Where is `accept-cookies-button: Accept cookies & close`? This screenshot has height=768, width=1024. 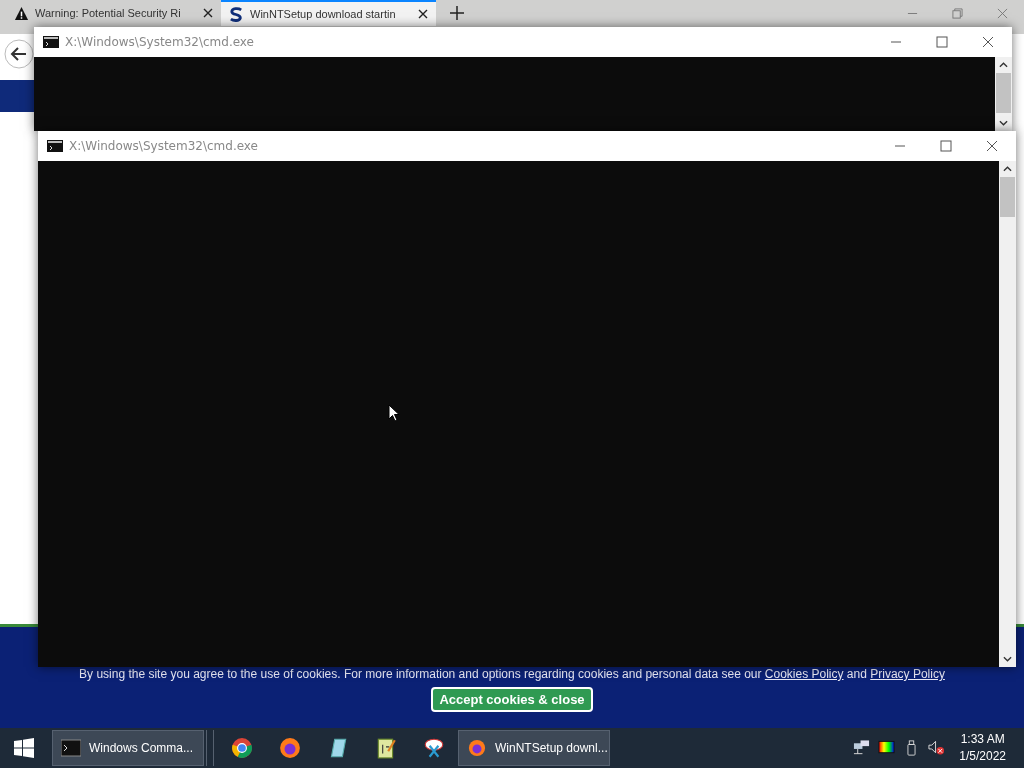
accept-cookies-button: Accept cookies & close is located at coordinates (512, 699).